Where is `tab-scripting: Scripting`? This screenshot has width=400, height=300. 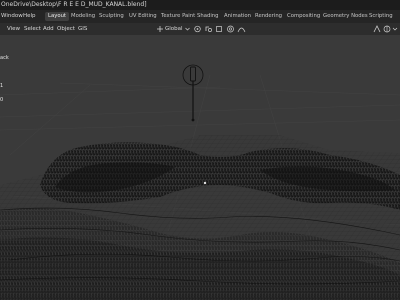
tab-scripting: Scripting is located at coordinates (381, 16).